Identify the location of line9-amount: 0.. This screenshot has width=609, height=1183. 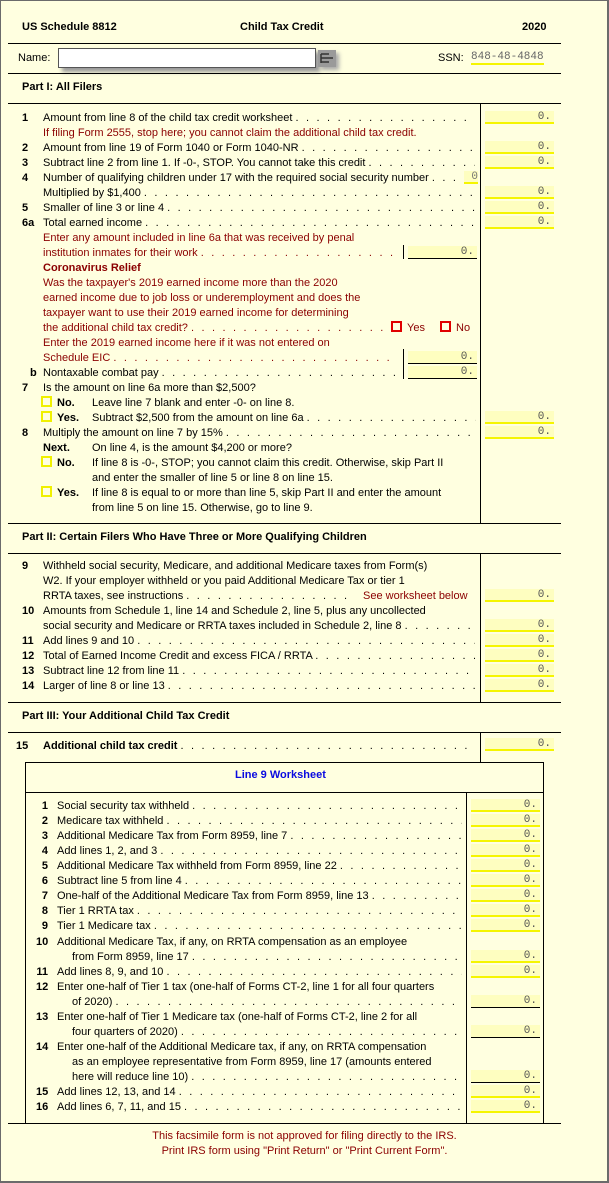
(519, 595).